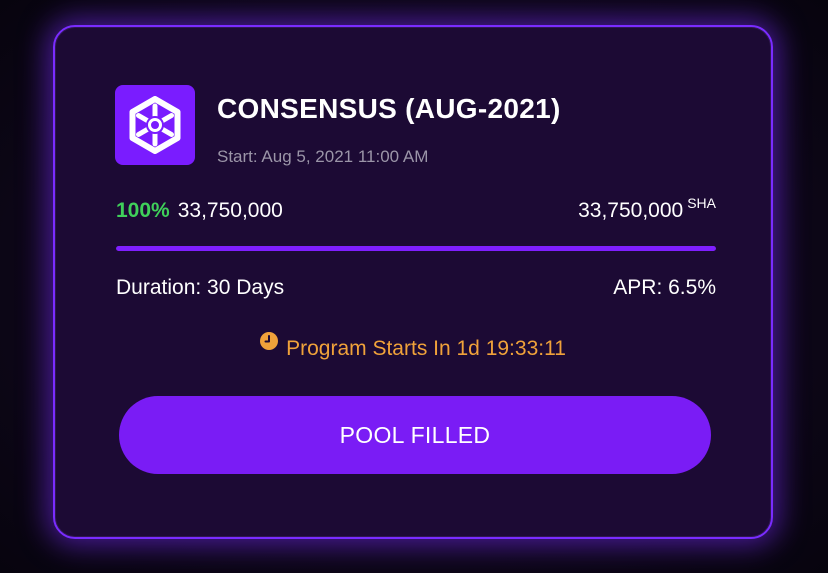 The height and width of the screenshot is (573, 828). I want to click on pool-start-date: Start: Aug 5, 2021 11:00 AM, so click(323, 156).